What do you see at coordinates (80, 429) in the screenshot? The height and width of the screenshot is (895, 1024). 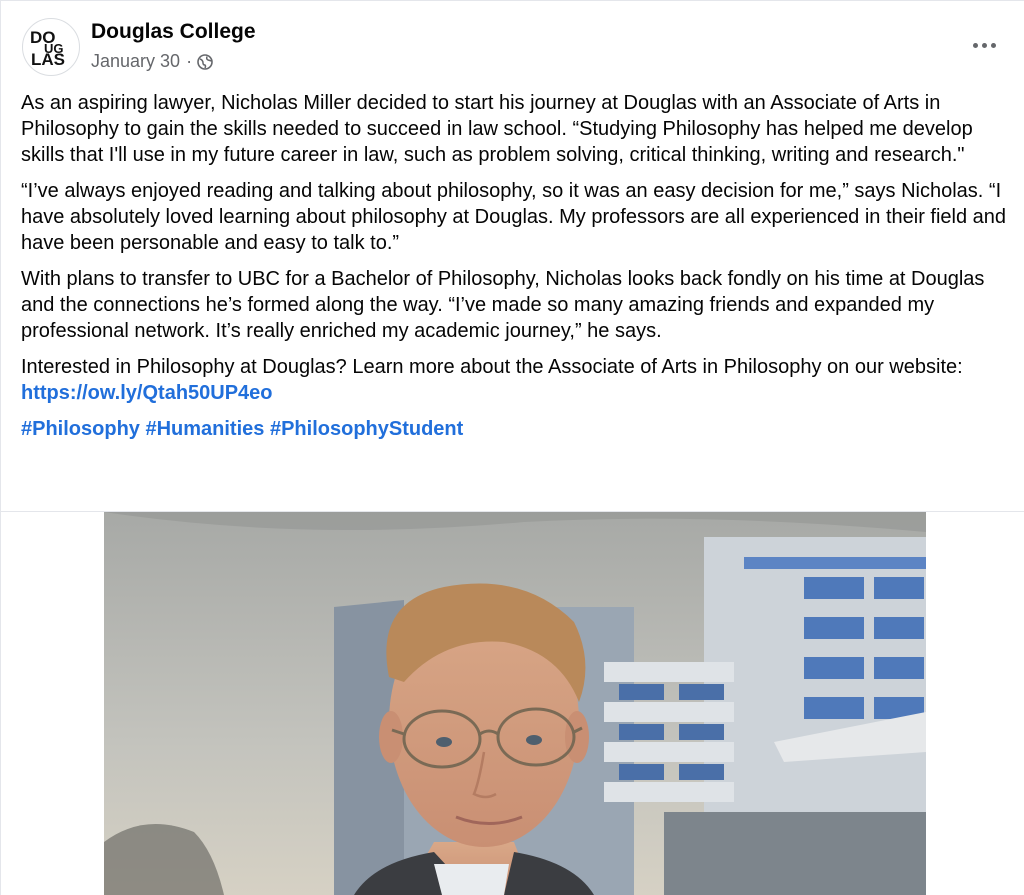 I see `hashtag-philosophy: #Philosophy` at bounding box center [80, 429].